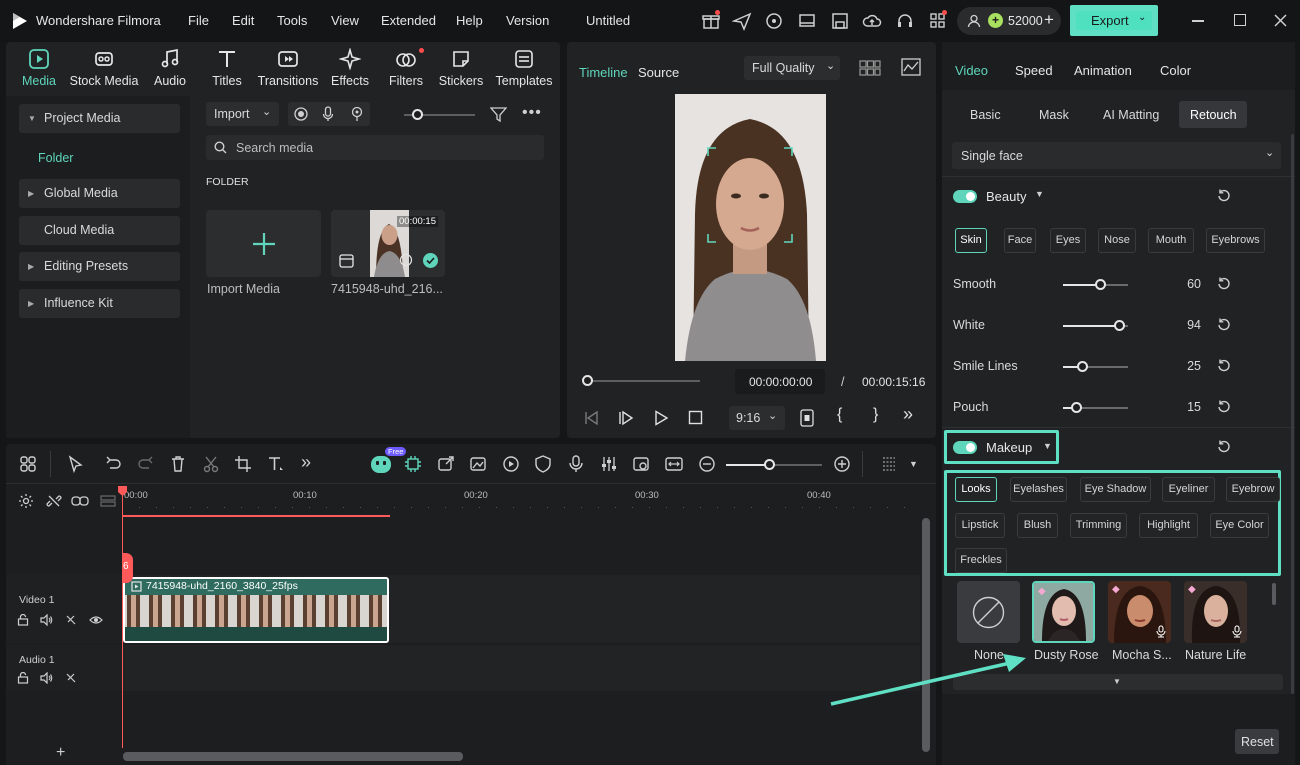 The width and height of the screenshot is (1300, 765). Describe the element at coordinates (980, 525) in the screenshot. I see `makeup-chip-lipstick: Lipstick` at that location.